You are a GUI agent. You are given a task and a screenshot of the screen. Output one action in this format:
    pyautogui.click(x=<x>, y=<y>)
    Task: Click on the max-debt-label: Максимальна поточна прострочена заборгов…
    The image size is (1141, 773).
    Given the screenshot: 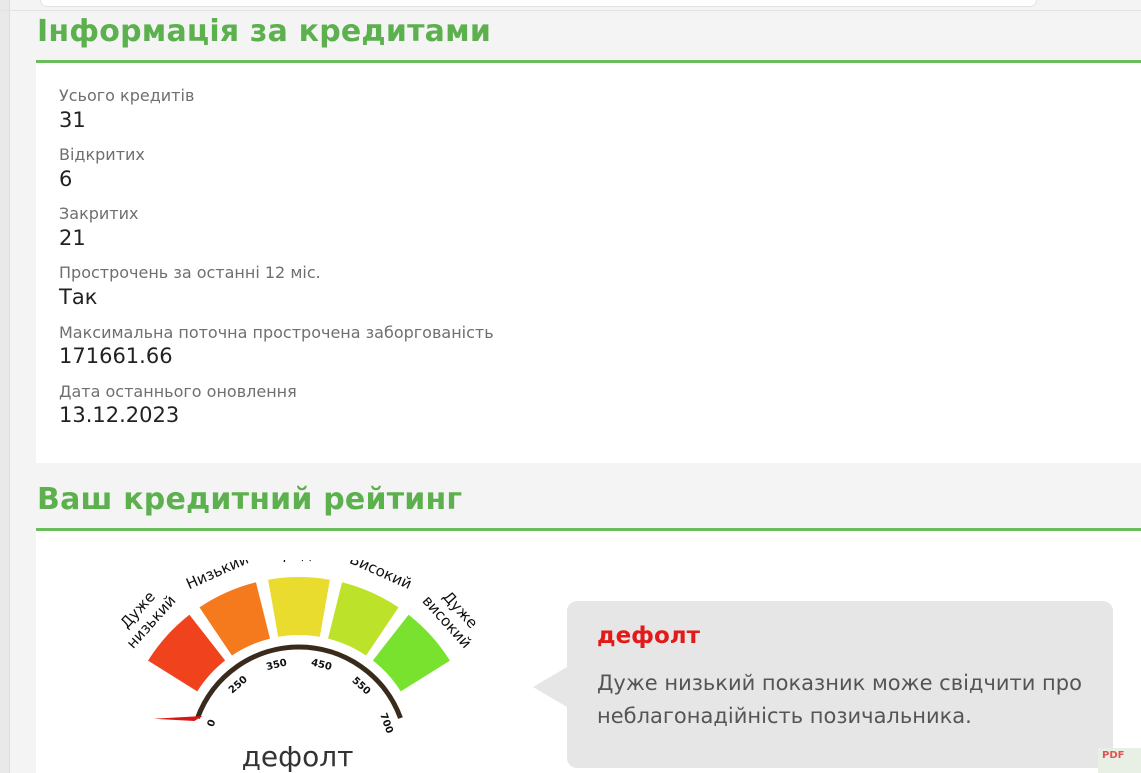 What is the action you would take?
    pyautogui.click(x=276, y=332)
    